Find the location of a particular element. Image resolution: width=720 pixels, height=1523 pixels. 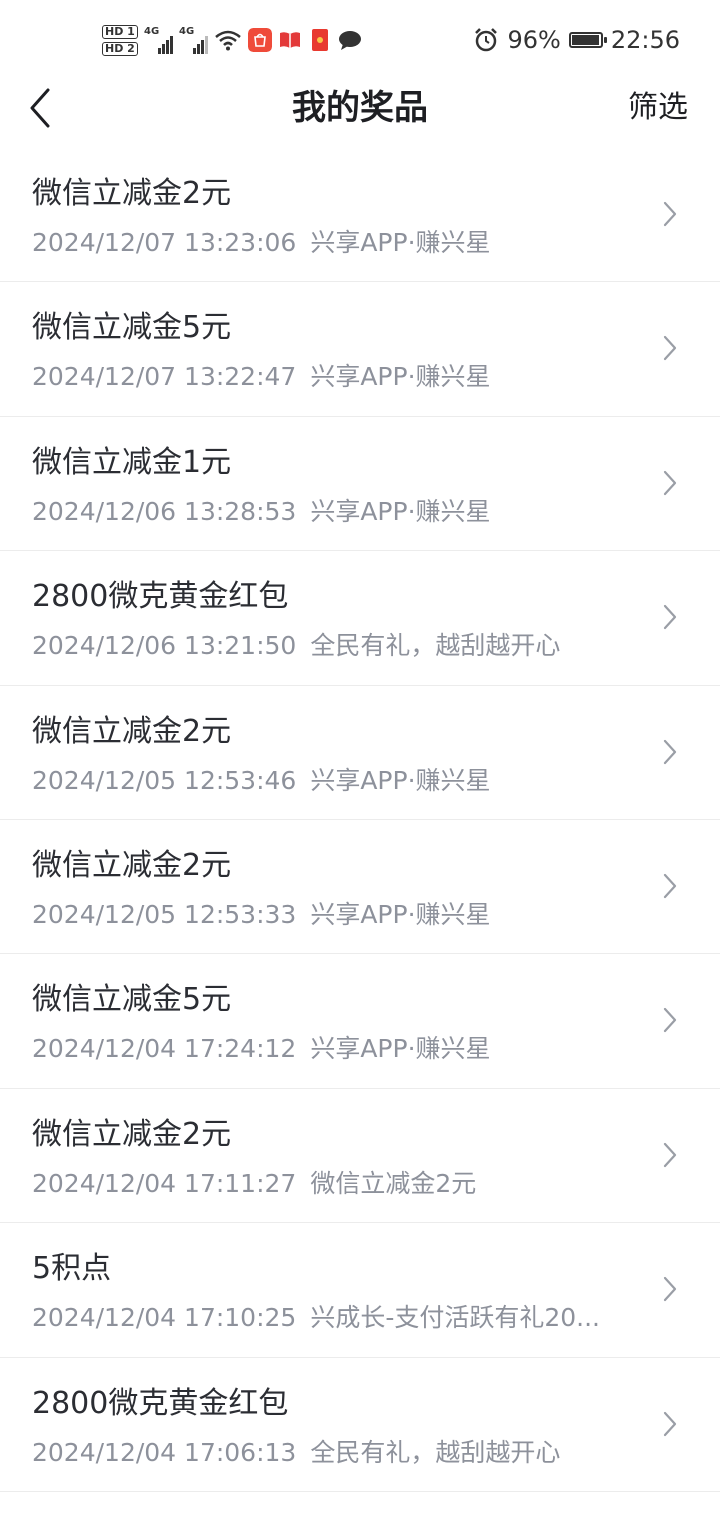

prize-meta: 2024/12/04 17:11:27 微信立减金2元 is located at coordinates (254, 1184).